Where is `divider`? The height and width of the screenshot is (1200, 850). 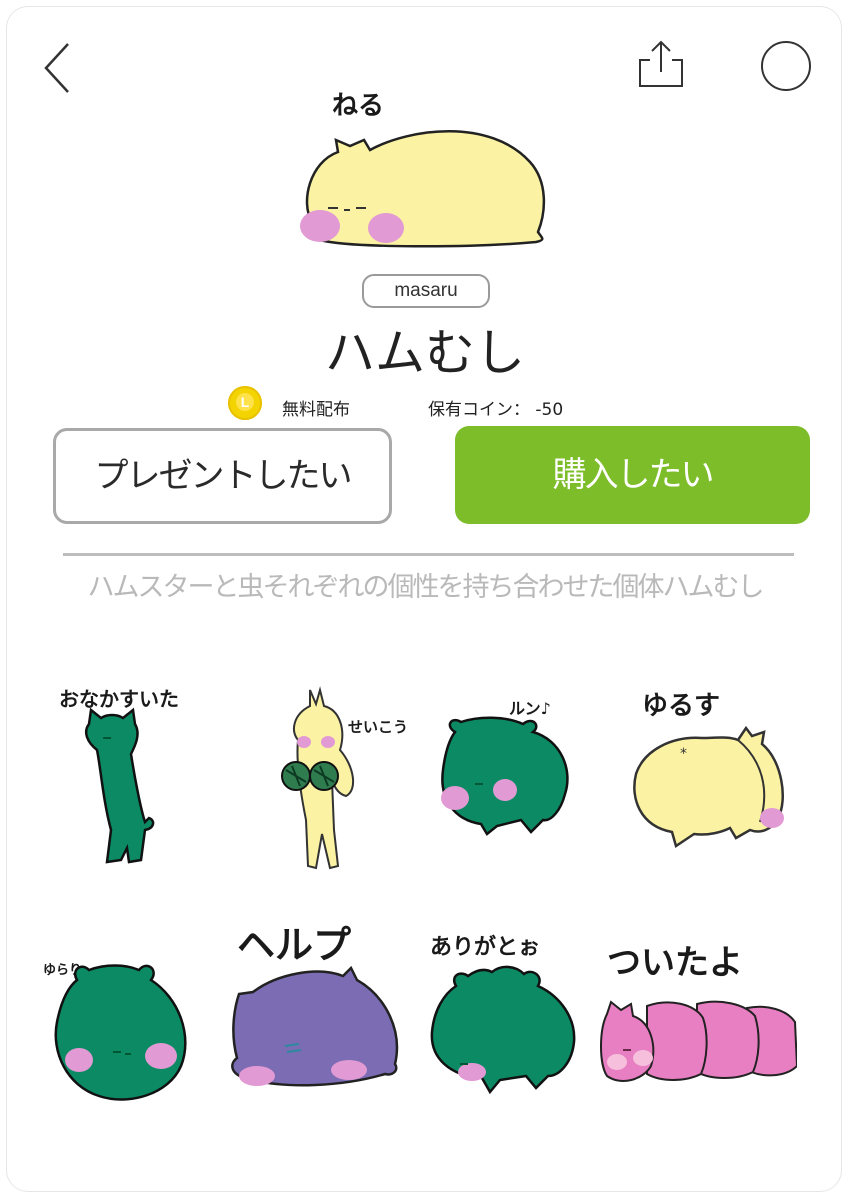 divider is located at coordinates (428, 554).